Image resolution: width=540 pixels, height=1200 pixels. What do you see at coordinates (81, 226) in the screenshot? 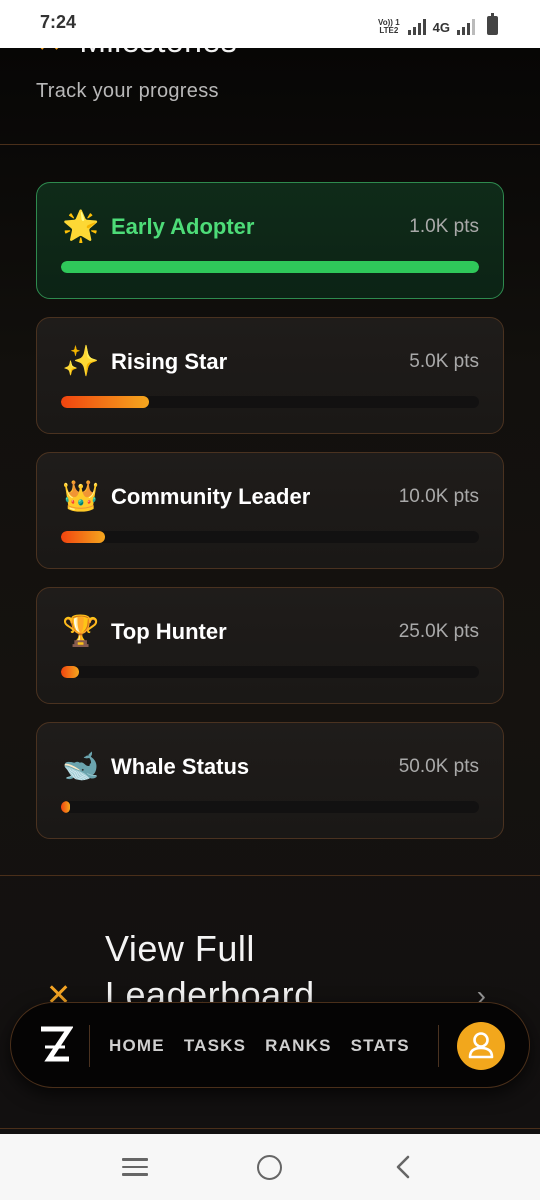
I see `glowing-star-icon: 🌟` at bounding box center [81, 226].